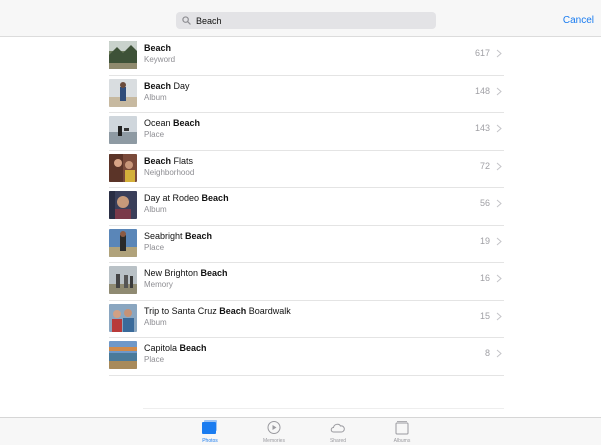 This screenshot has width=601, height=445. I want to click on result-row: Beach Keyword 617, so click(306, 57).